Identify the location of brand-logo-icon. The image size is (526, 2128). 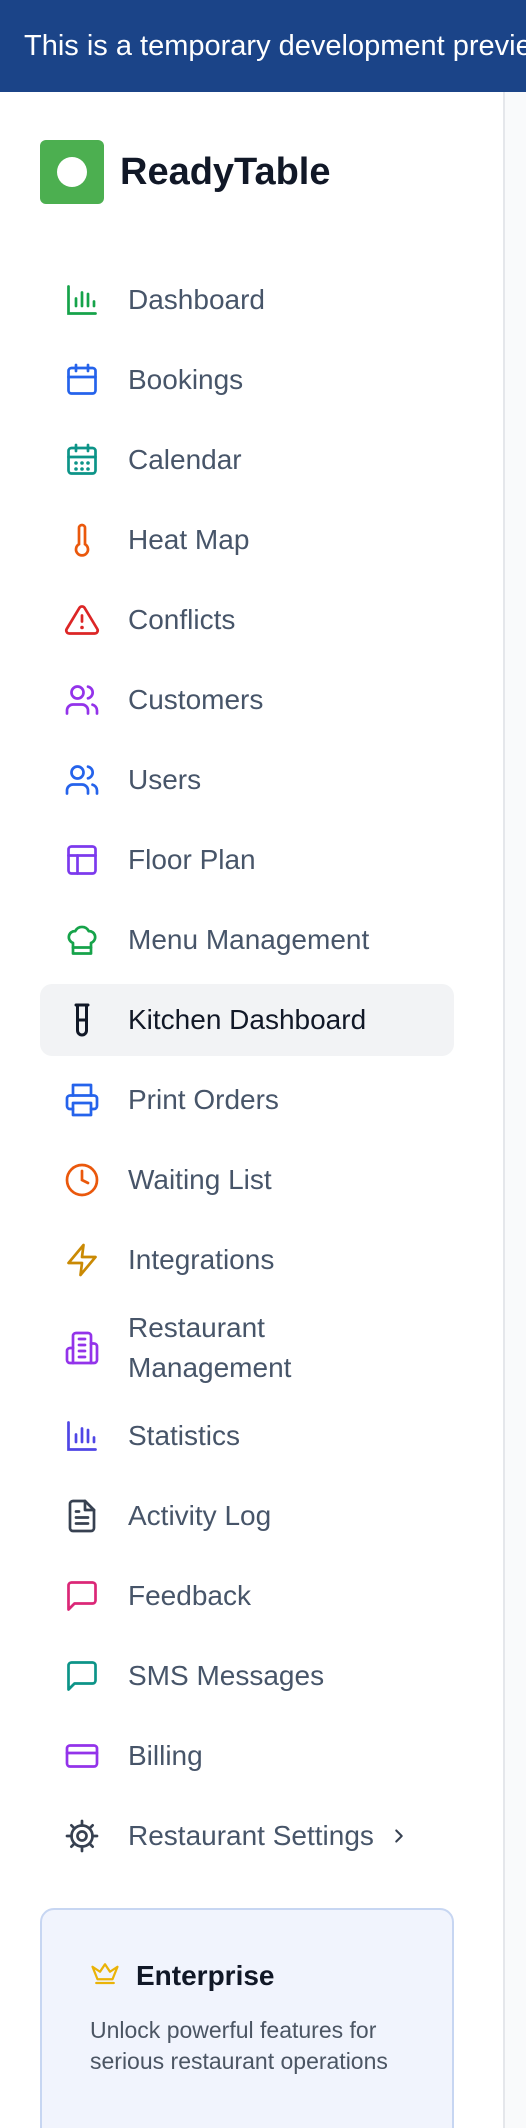
(72, 172).